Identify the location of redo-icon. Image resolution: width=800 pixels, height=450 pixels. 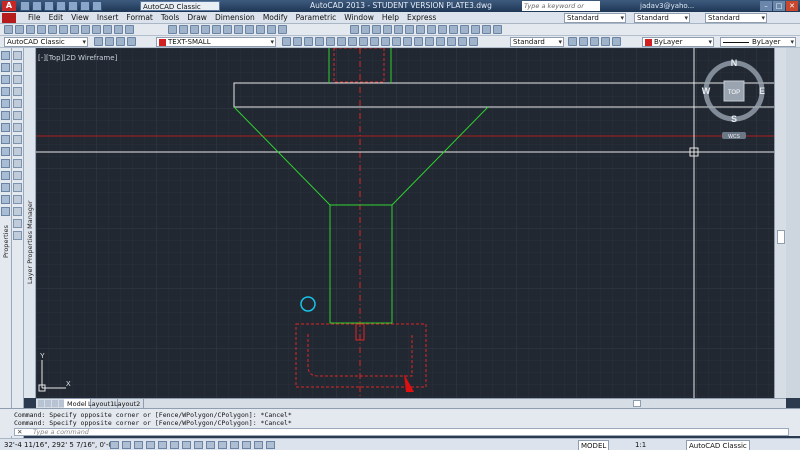
(97, 6).